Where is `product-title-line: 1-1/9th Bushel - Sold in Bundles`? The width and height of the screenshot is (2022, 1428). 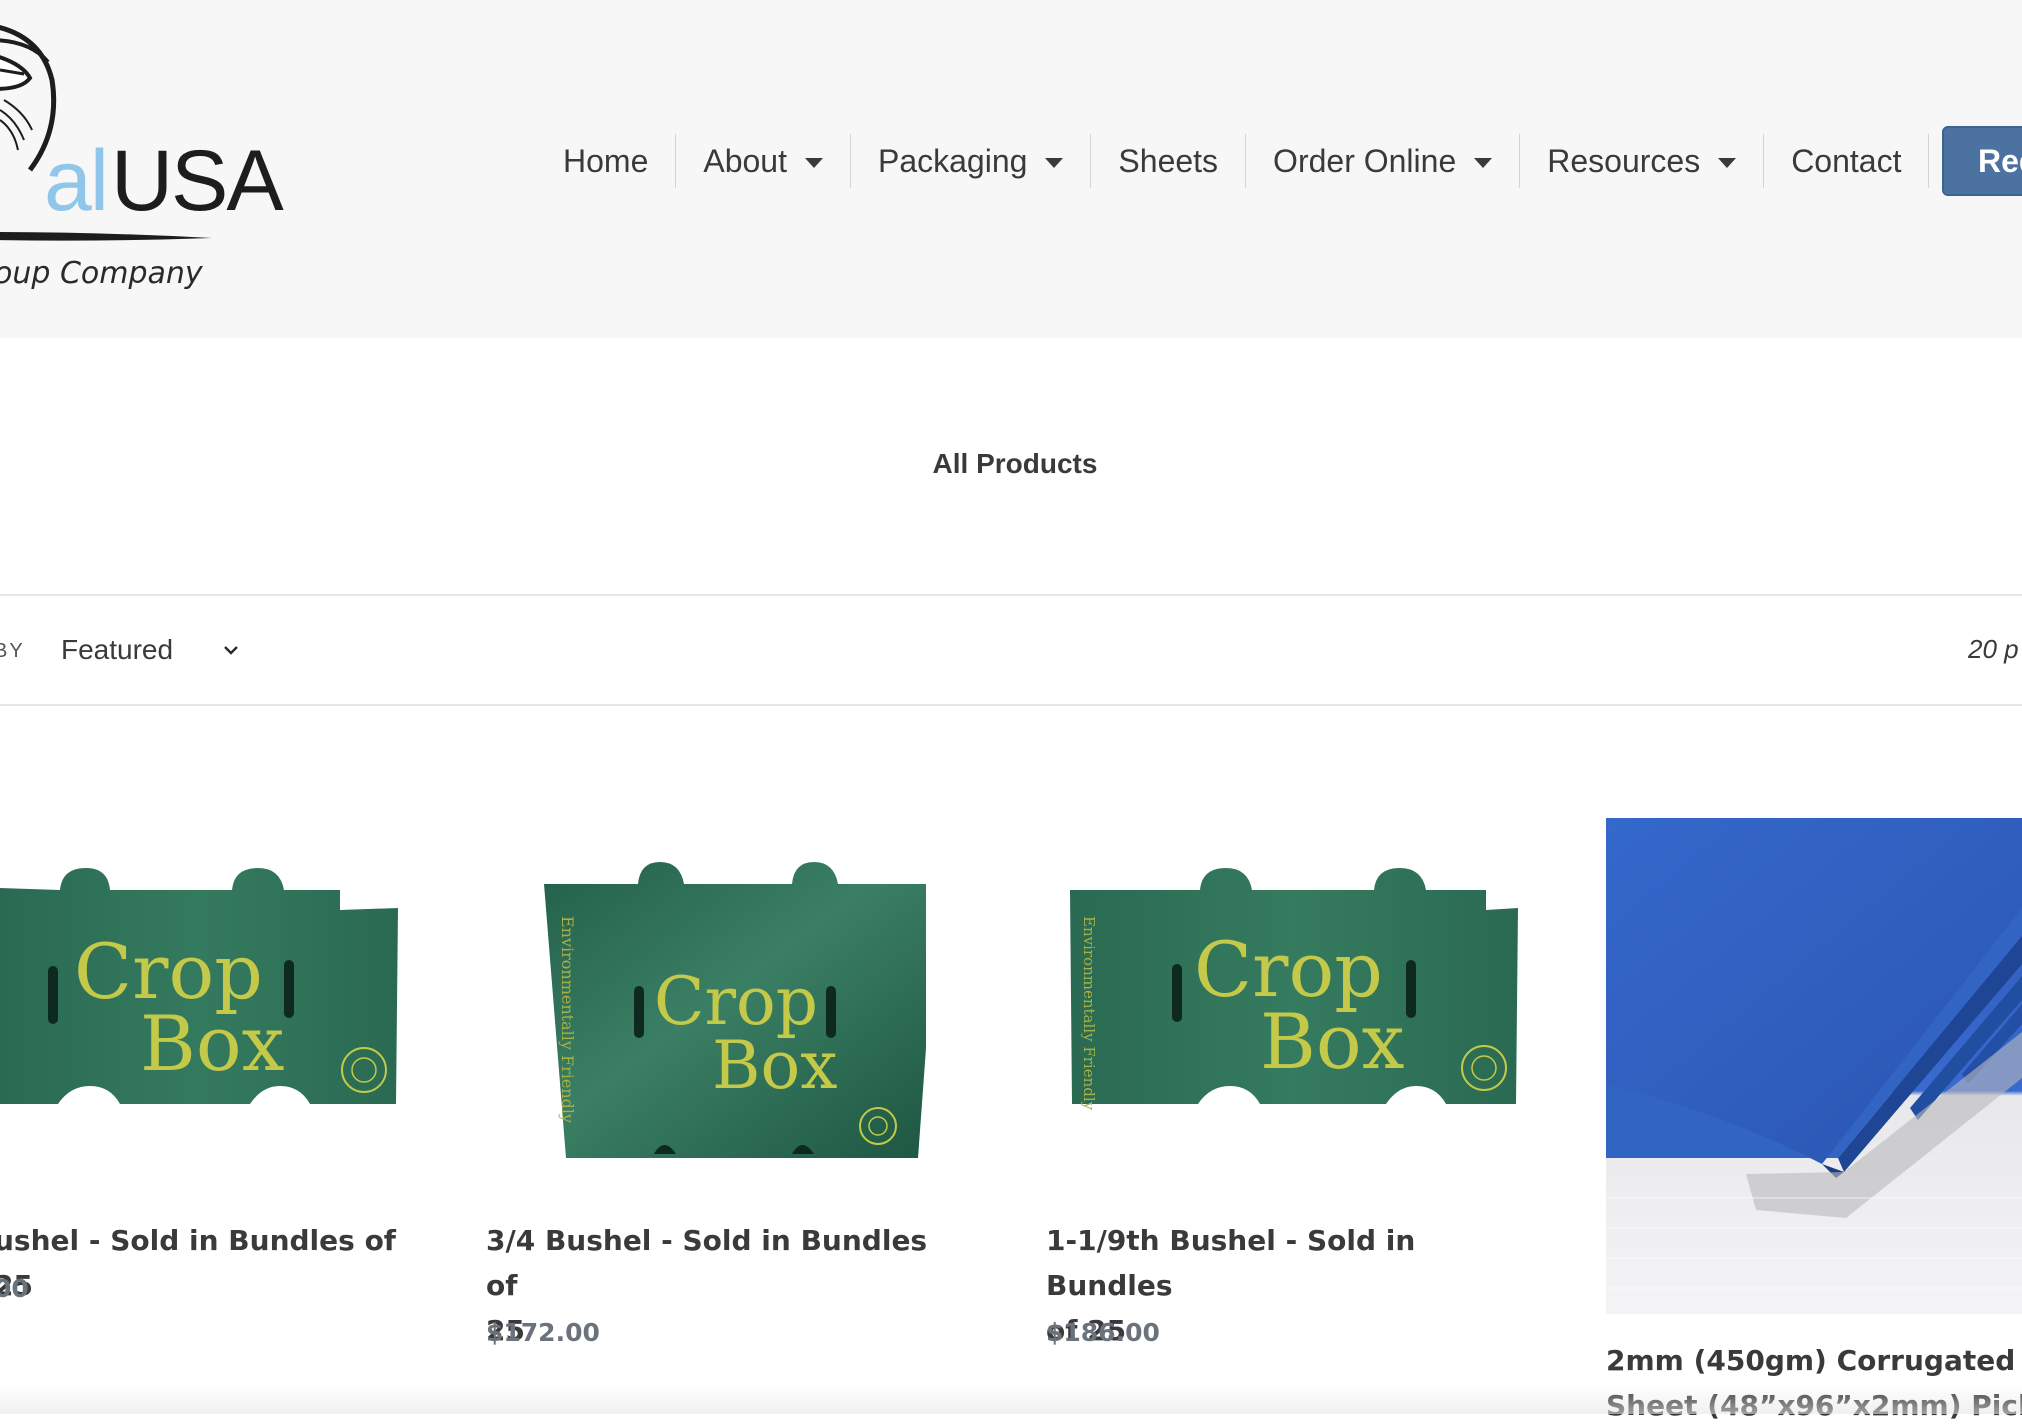 product-title-line: 1-1/9th Bushel - Sold in Bundles is located at coordinates (1231, 1263).